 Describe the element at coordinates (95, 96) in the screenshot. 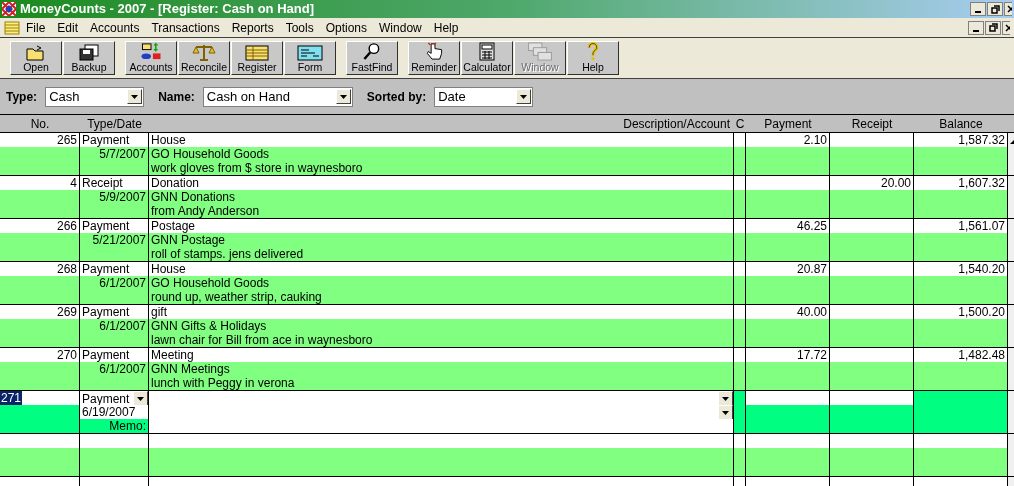

I see `filter-dropdown: Cash` at that location.